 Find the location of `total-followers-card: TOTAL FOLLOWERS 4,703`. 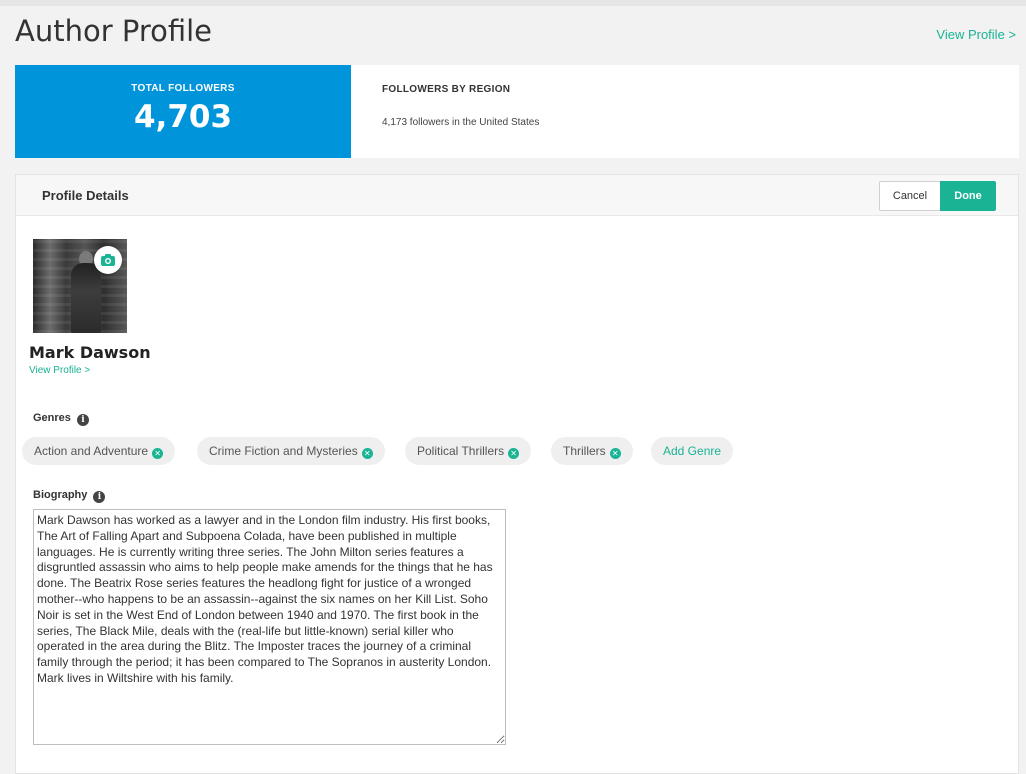

total-followers-card: TOTAL FOLLOWERS 4,703 is located at coordinates (183, 111).